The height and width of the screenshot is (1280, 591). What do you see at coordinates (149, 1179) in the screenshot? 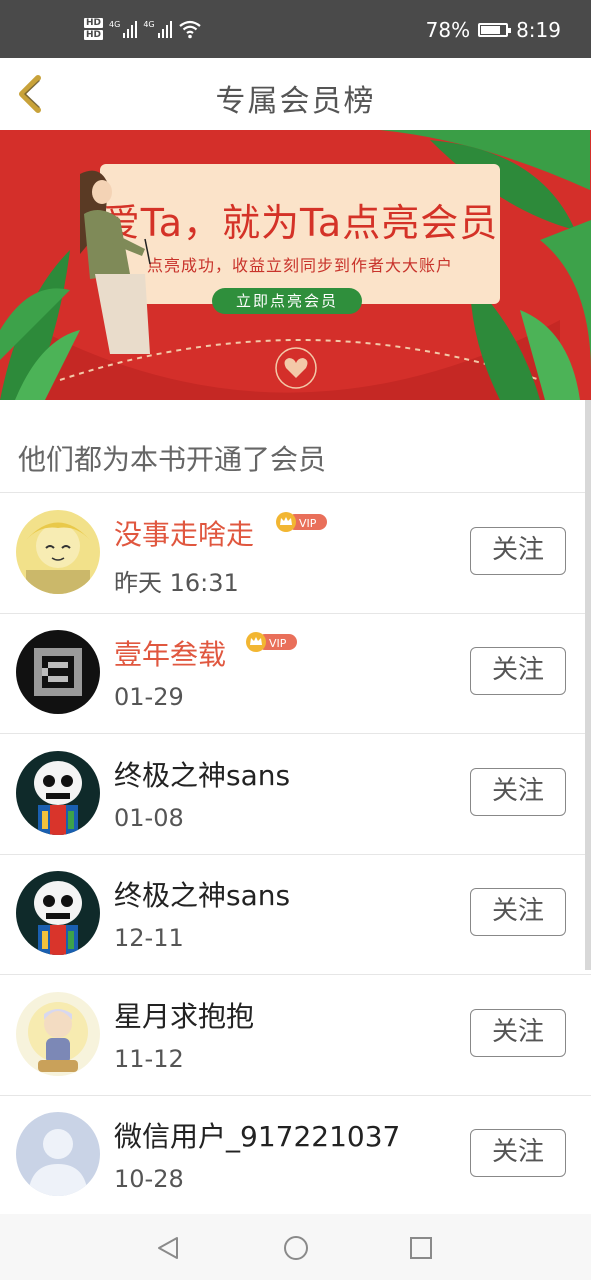
I see `member-time: 10-28` at bounding box center [149, 1179].